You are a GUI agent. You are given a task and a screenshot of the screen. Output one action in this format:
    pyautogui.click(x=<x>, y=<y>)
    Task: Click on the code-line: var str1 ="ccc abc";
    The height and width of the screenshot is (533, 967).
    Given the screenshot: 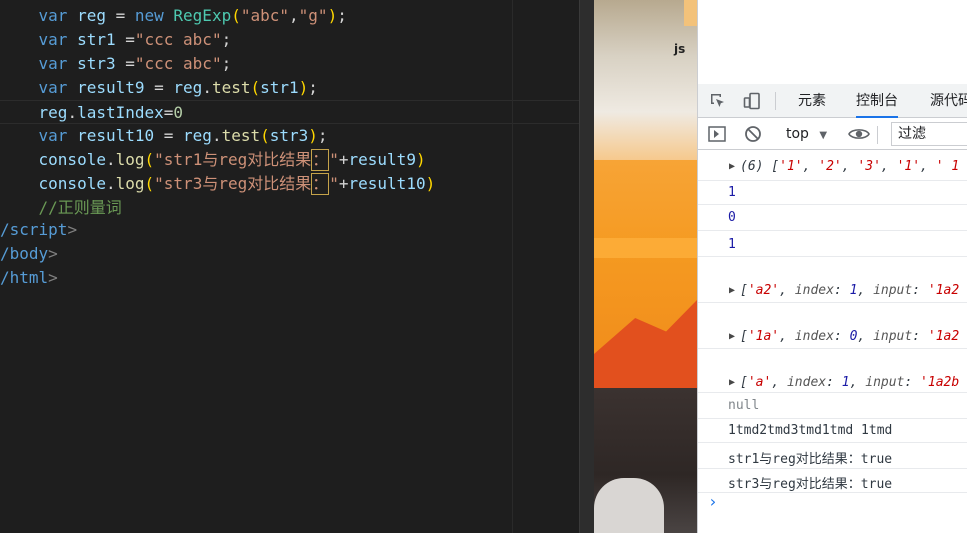 What is the action you would take?
    pyautogui.click(x=290, y=40)
    